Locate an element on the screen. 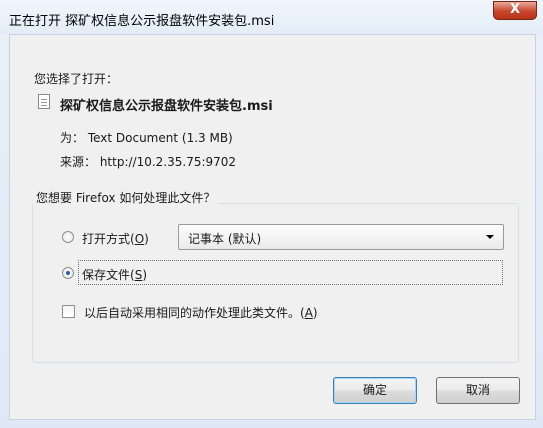  open-with-radio is located at coordinates (68, 237).